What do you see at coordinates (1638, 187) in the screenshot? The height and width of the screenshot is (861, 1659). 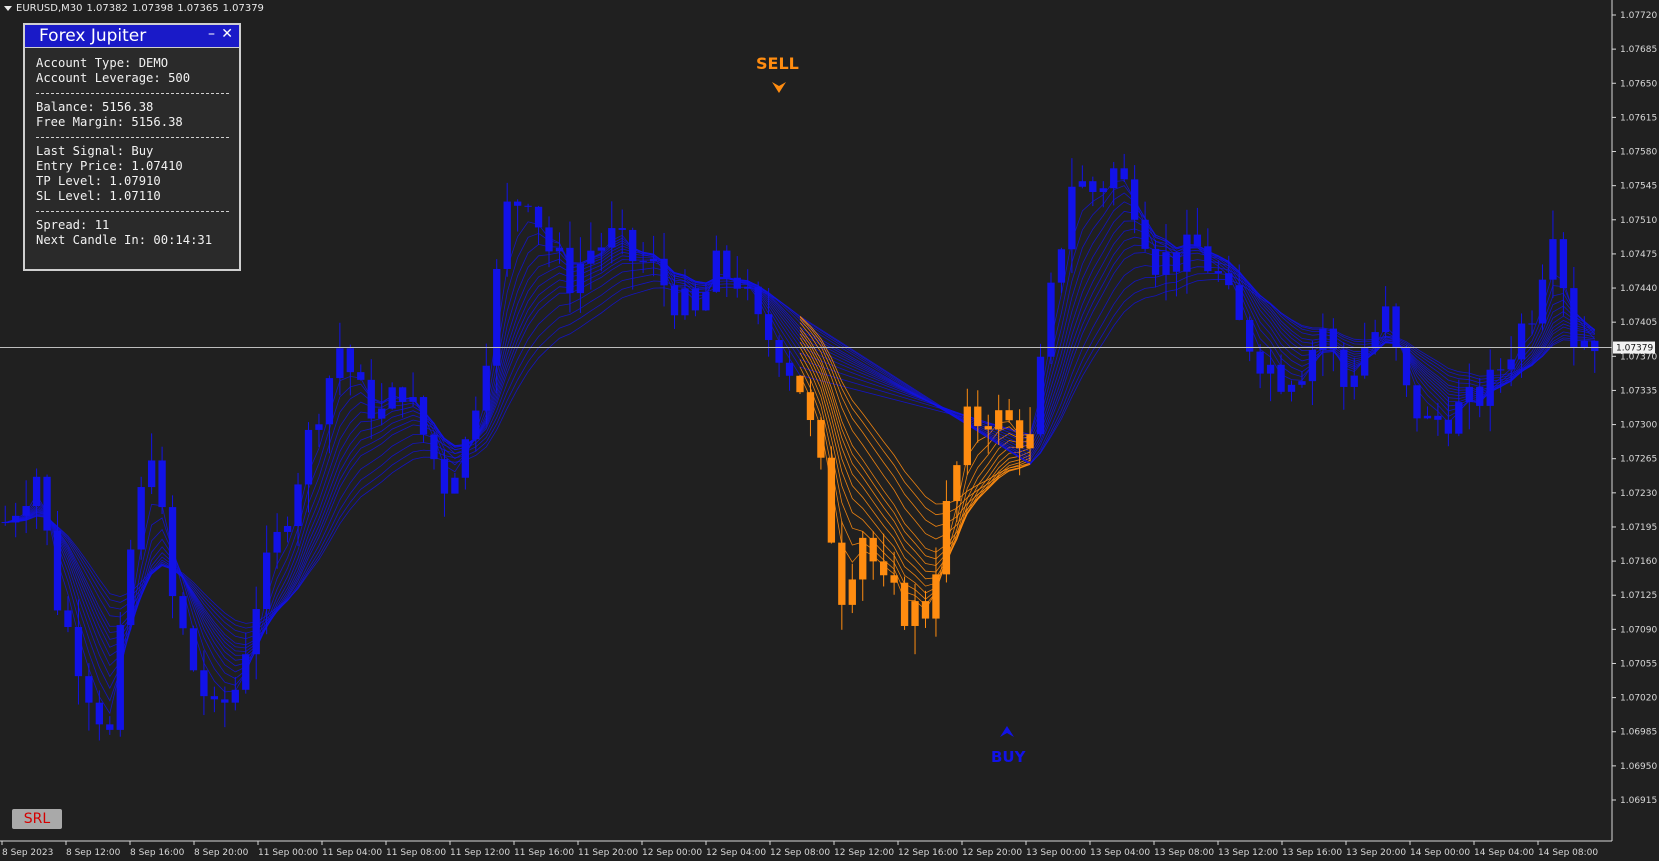 I see `price-tick-label: 1.07545` at bounding box center [1638, 187].